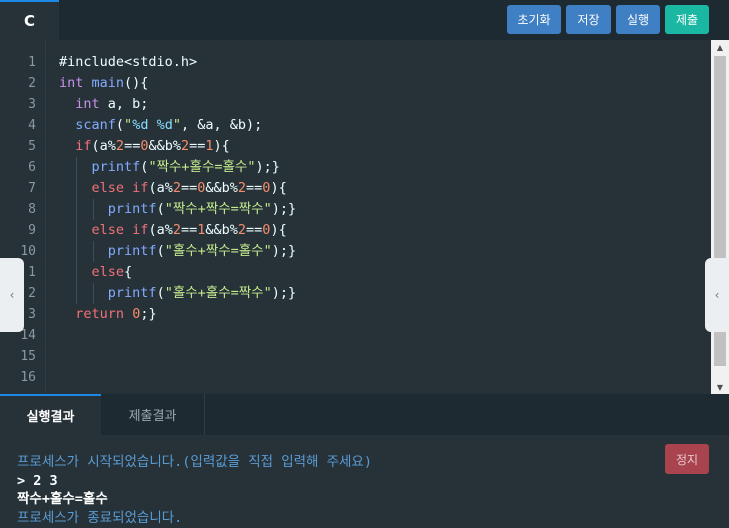 This screenshot has height=528, width=729. I want to click on code-line: else{, so click(384, 272).